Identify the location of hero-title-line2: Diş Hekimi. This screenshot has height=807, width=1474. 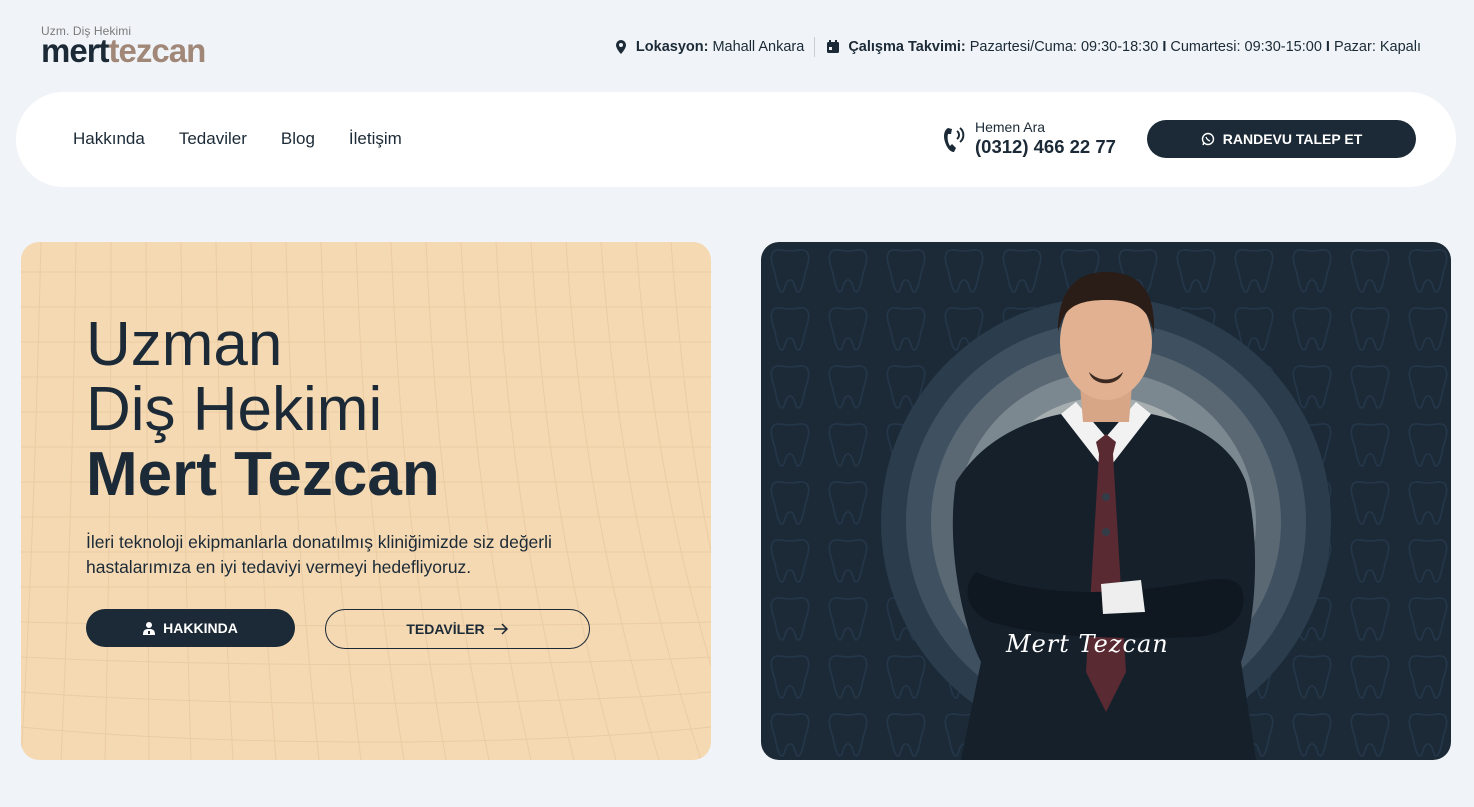
(234, 409).